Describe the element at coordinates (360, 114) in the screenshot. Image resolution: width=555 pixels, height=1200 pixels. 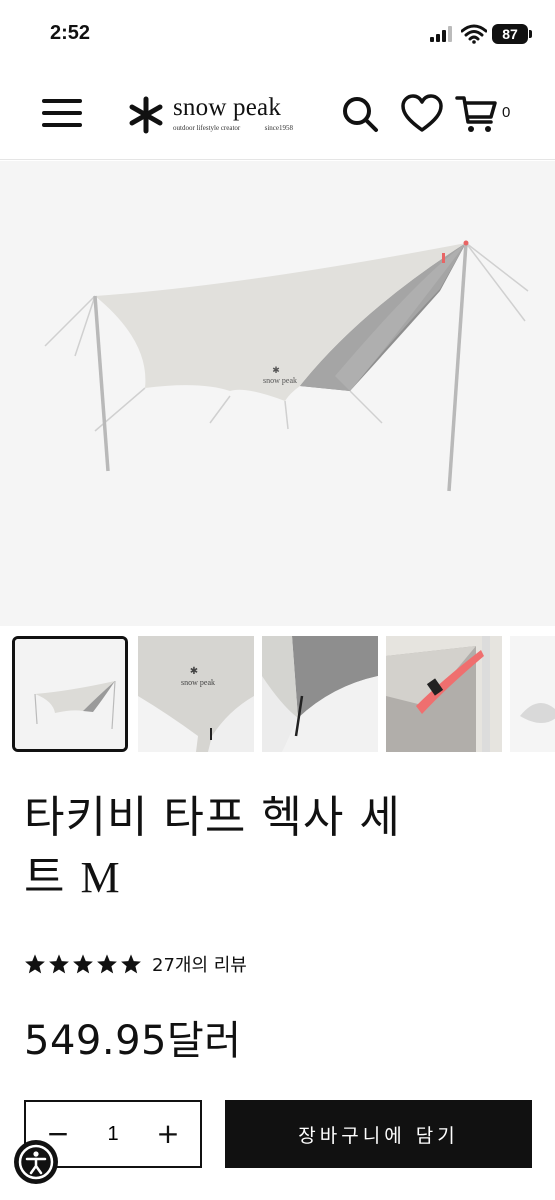
I see `search-icon` at that location.